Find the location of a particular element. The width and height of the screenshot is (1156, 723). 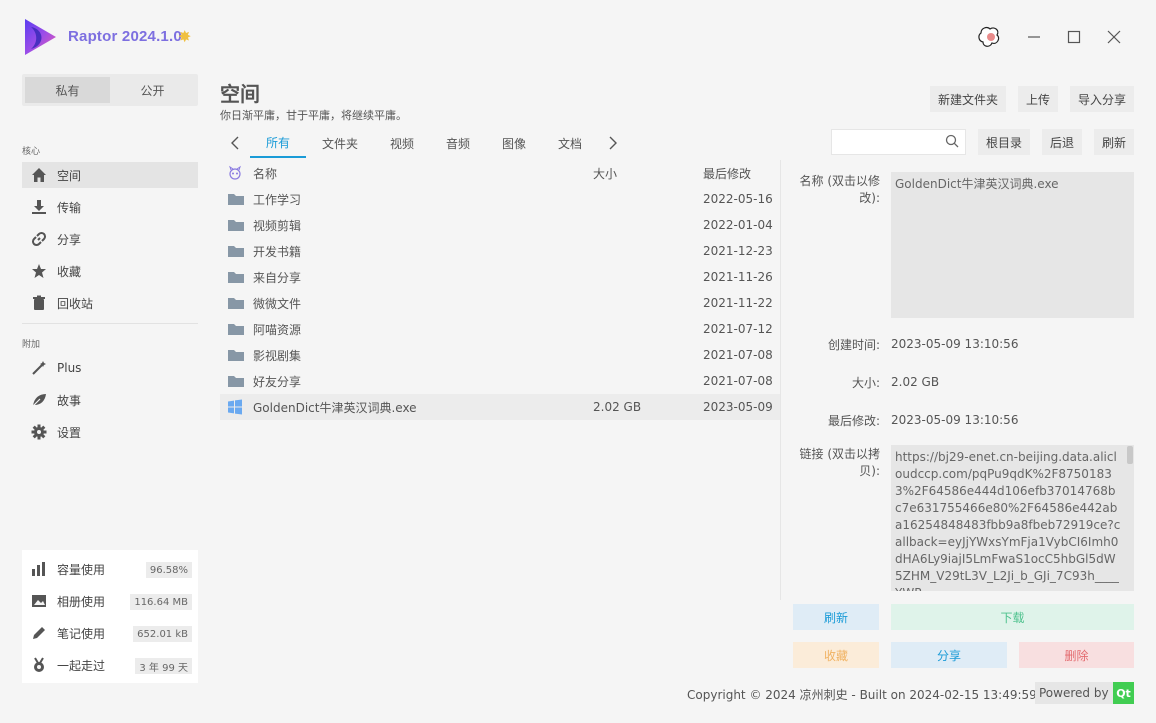

root-dir-button: 根目录 is located at coordinates (1004, 142).